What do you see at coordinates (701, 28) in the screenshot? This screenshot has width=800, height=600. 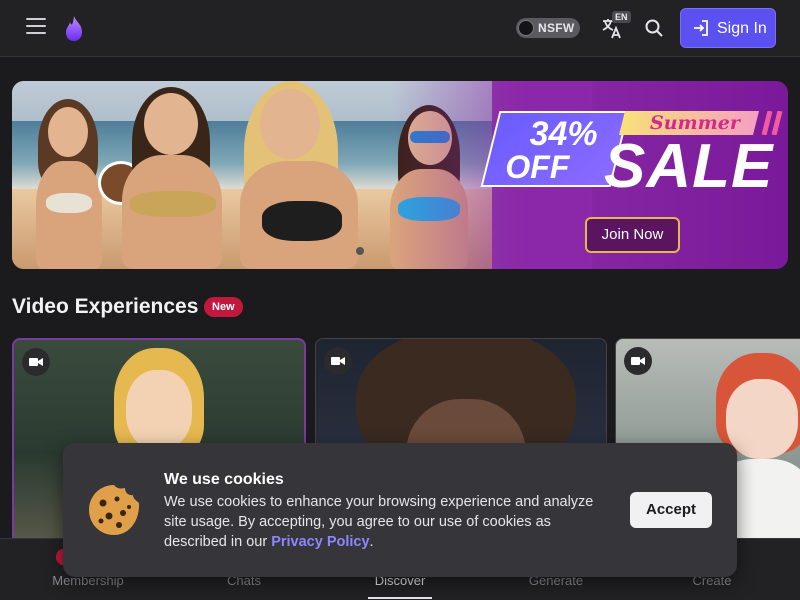 I see `login-icon` at bounding box center [701, 28].